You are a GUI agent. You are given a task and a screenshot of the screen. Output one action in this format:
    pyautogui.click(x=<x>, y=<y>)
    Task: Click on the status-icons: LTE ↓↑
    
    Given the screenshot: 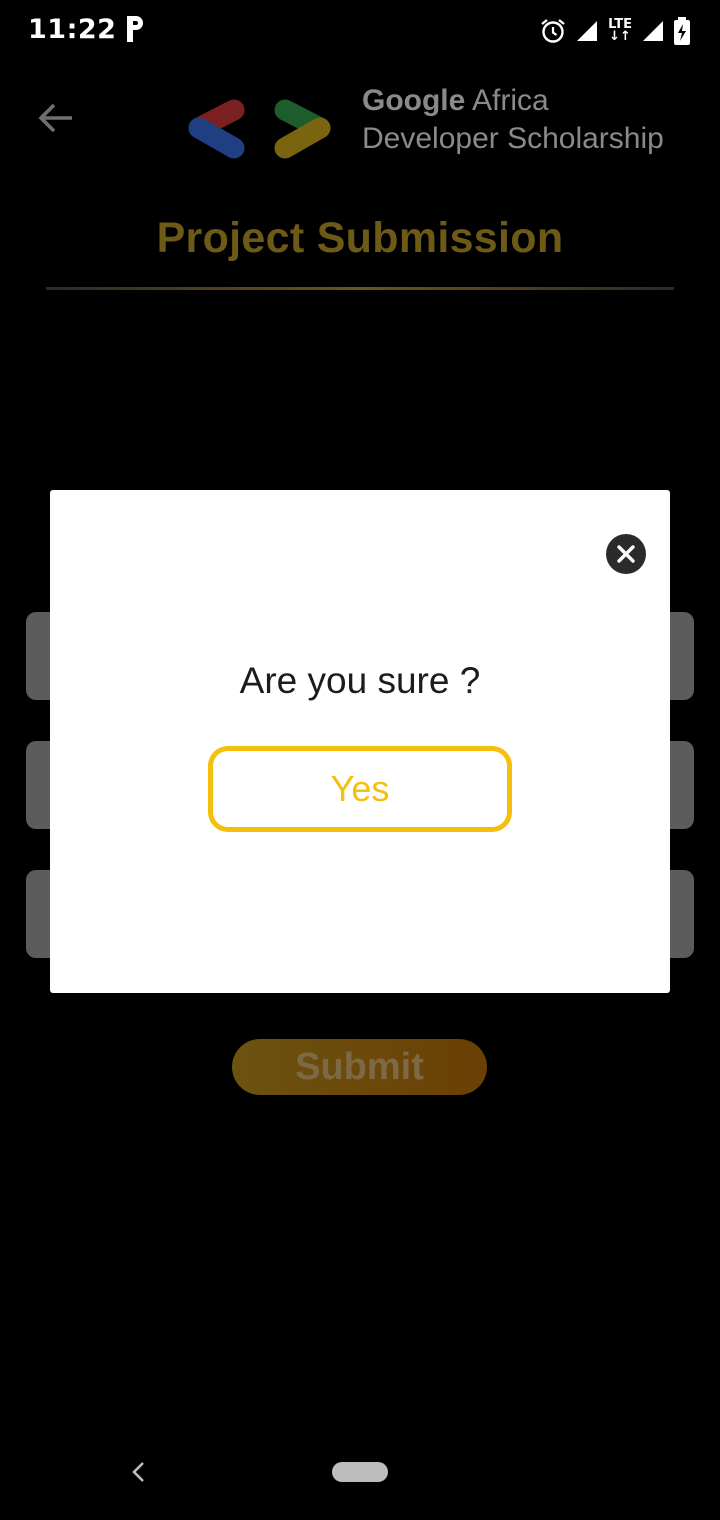 What is the action you would take?
    pyautogui.click(x=615, y=31)
    